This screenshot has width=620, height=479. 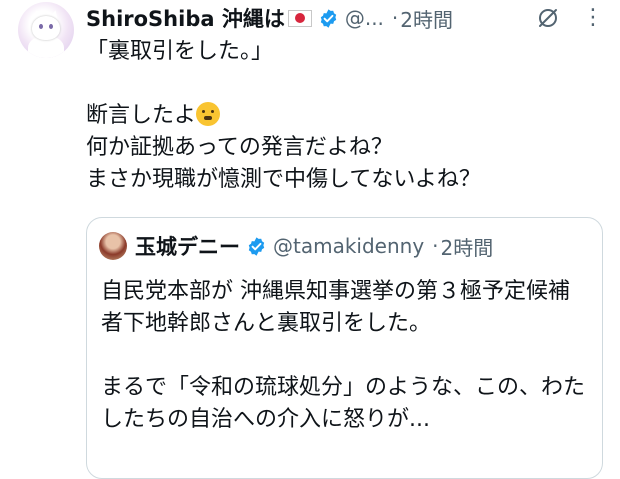 What do you see at coordinates (208, 114) in the screenshot?
I see `shushing-face-emoji` at bounding box center [208, 114].